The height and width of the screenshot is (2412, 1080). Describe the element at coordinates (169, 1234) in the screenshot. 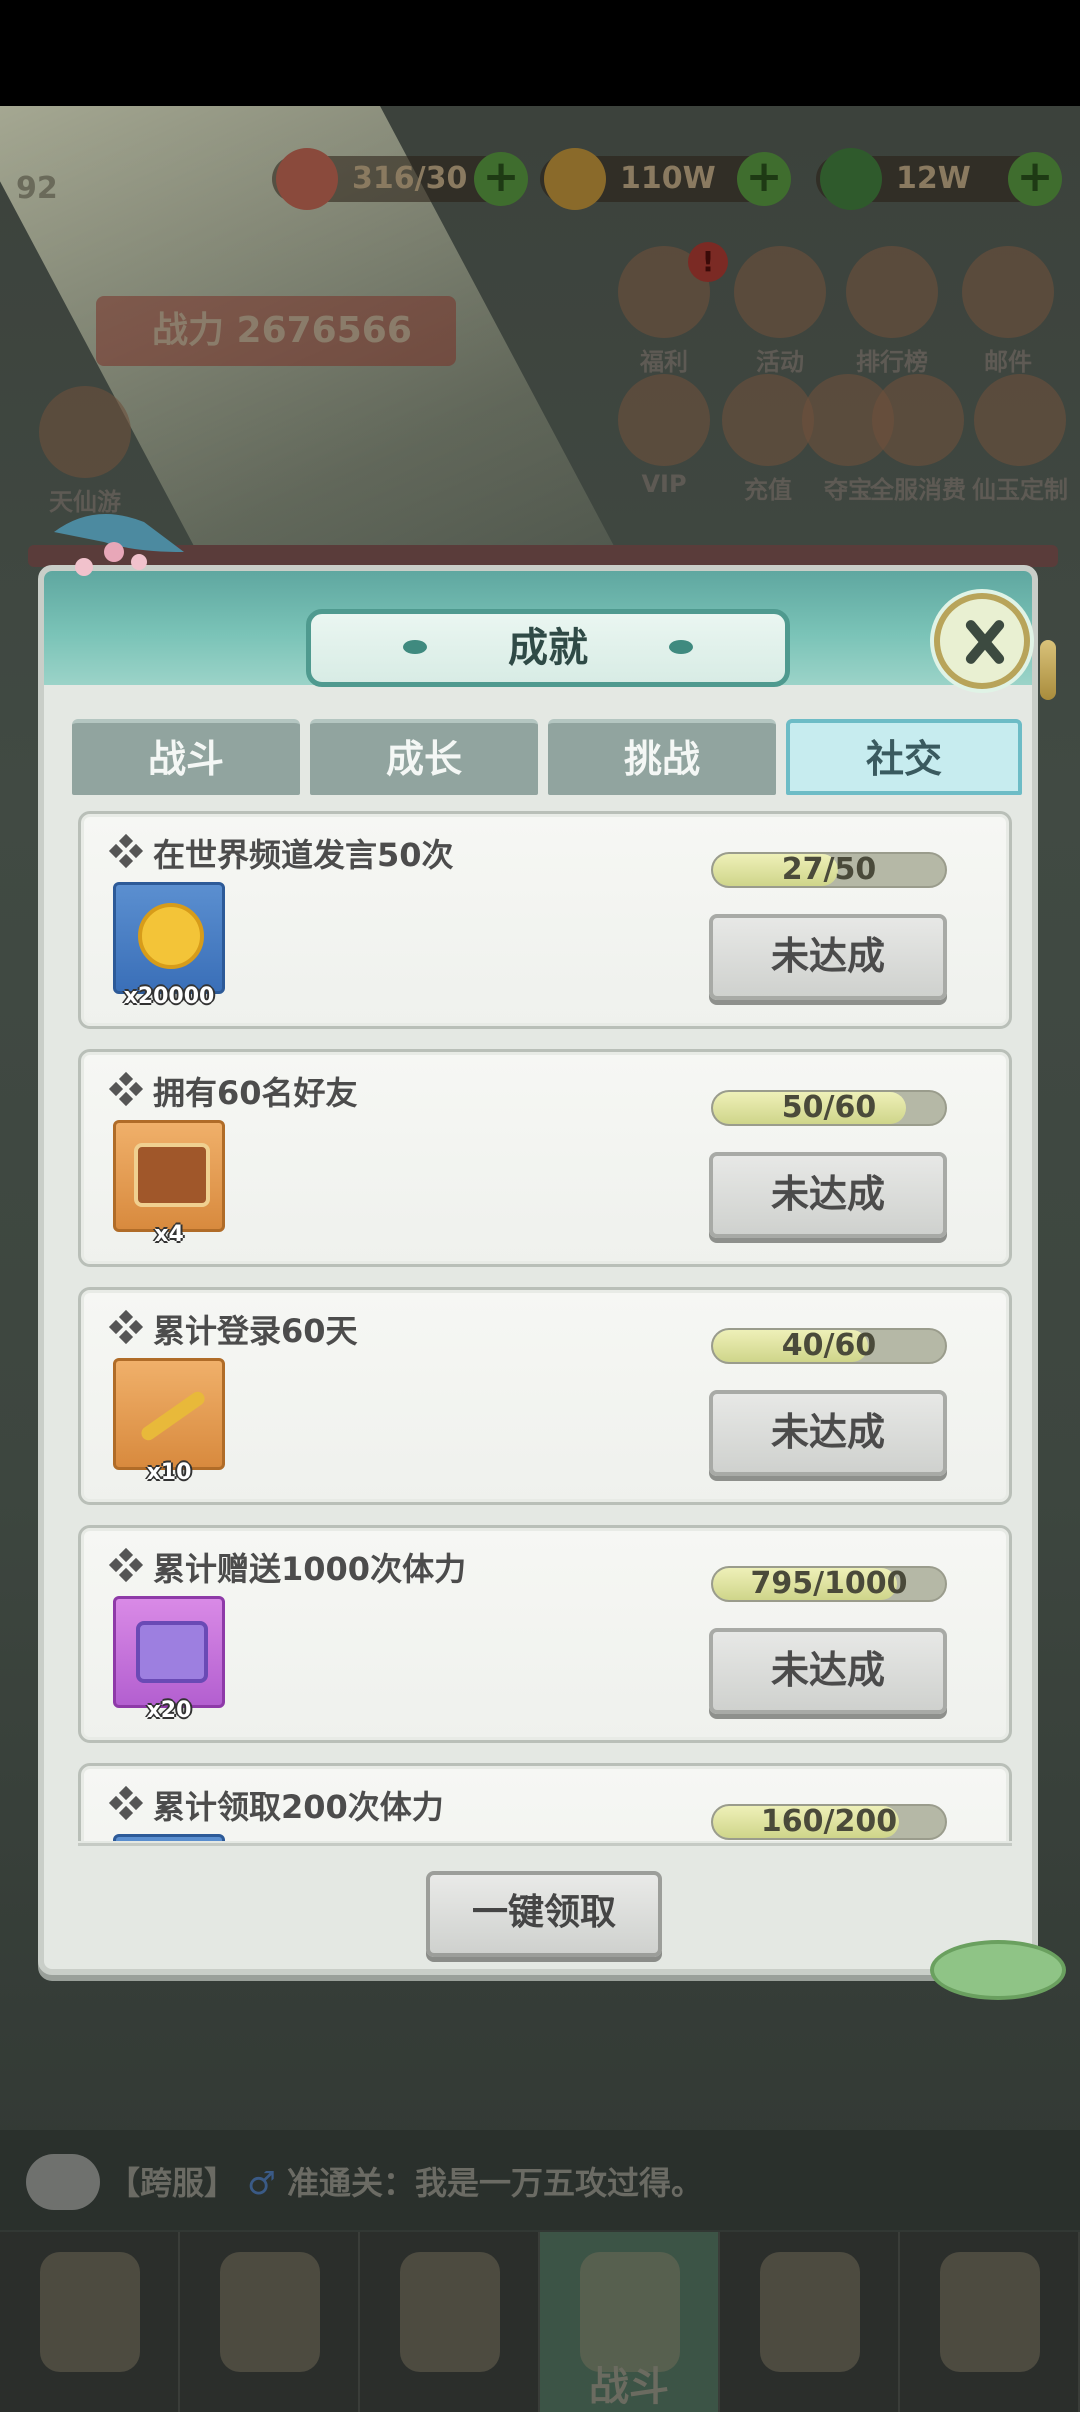

I see `reward-quantity: x4` at that location.